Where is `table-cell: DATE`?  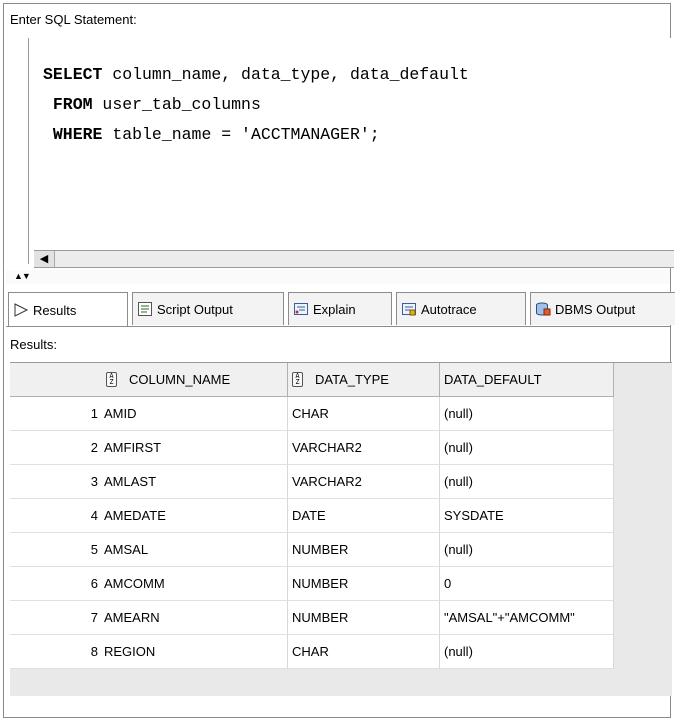 table-cell: DATE is located at coordinates (364, 516).